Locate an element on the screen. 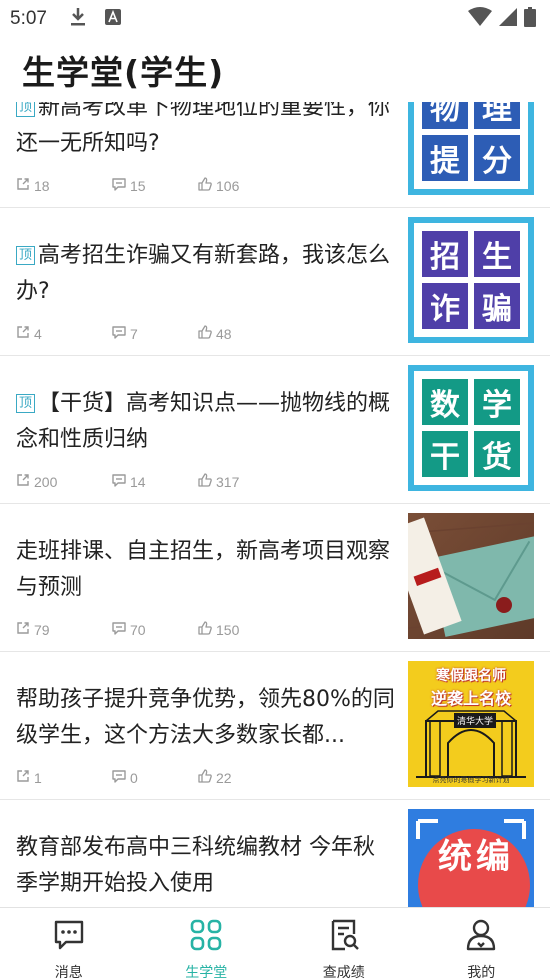 The width and height of the screenshot is (550, 979). comment-count-item: 70 is located at coordinates (155, 629).